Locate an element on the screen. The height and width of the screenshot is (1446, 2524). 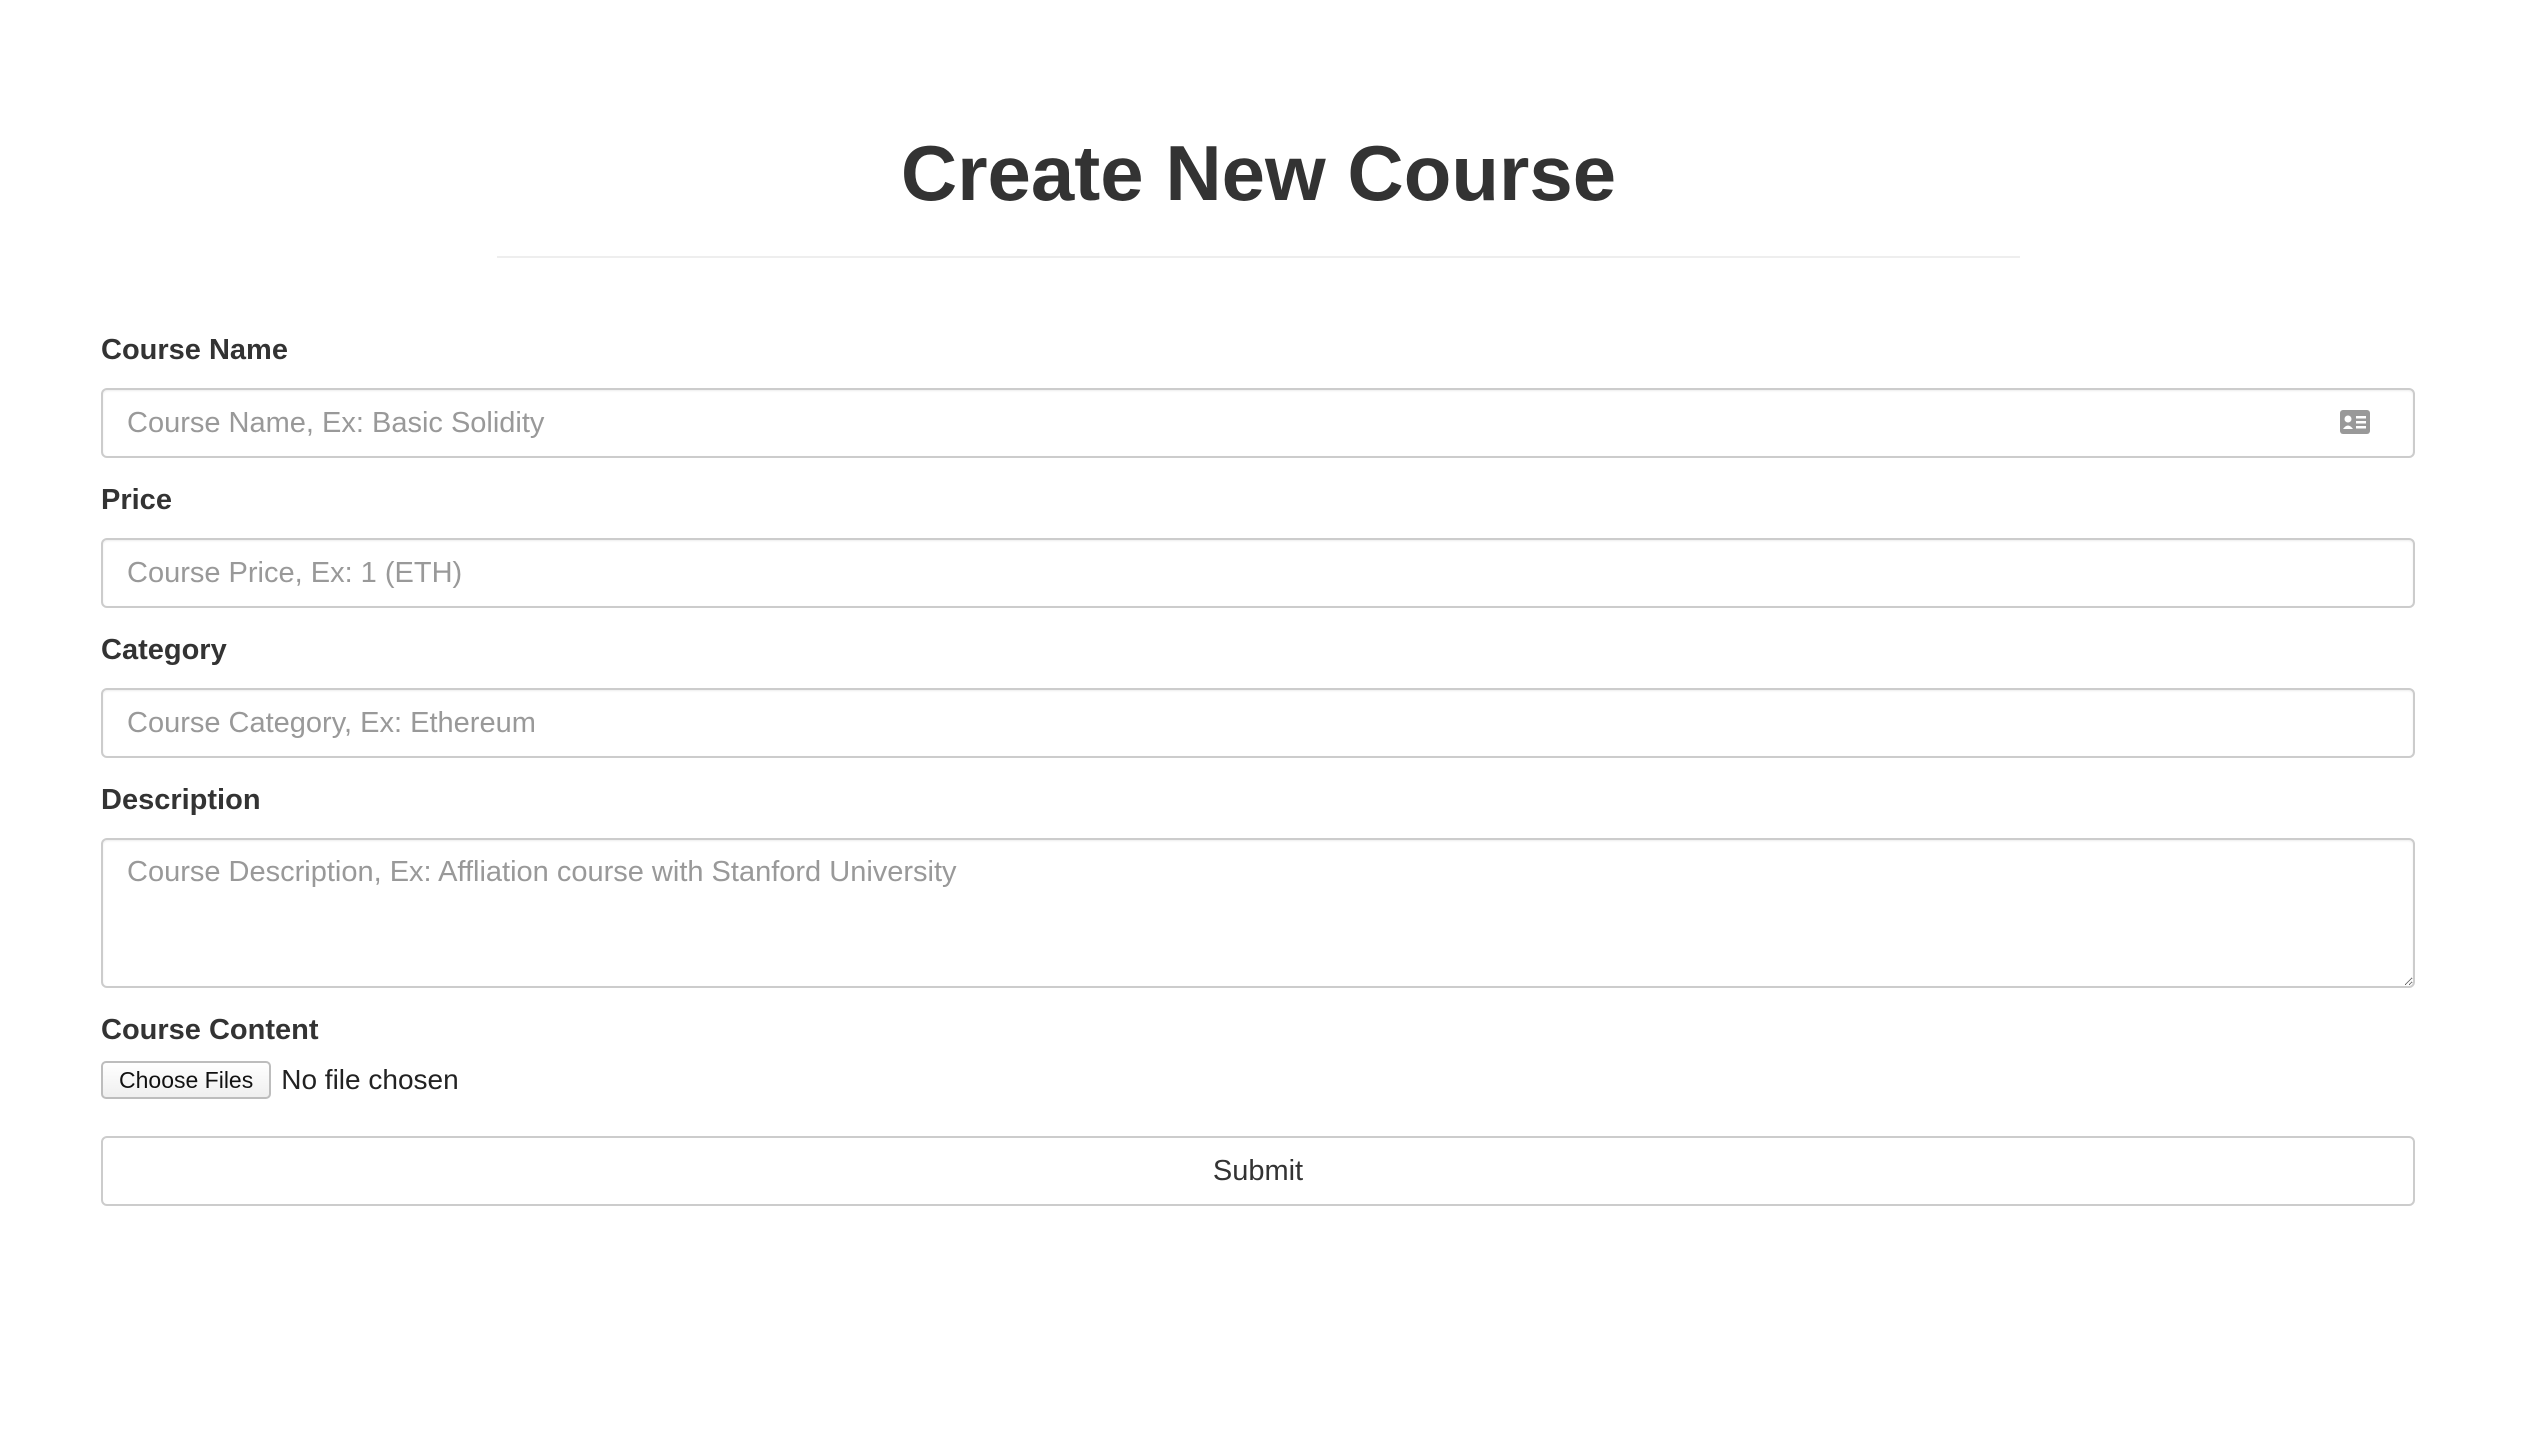
course-name-label: Course Name is located at coordinates (194, 350).